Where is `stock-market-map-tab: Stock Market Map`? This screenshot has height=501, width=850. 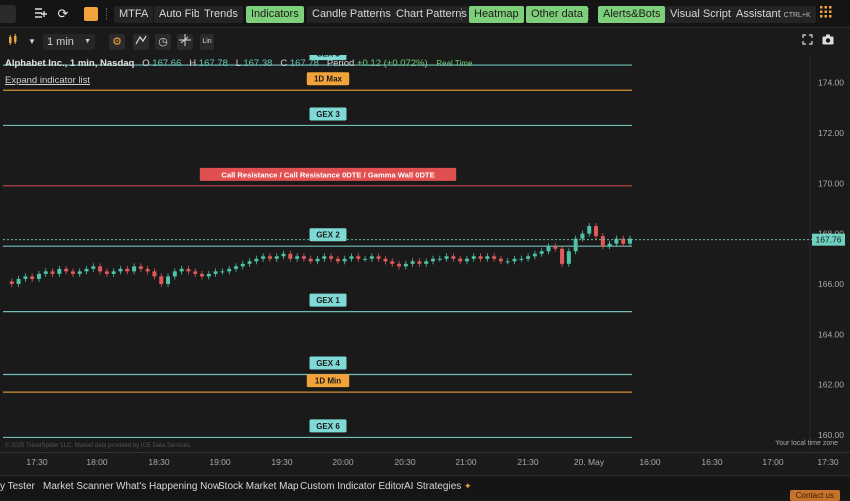 stock-market-map-tab: Stock Market Map is located at coordinates (258, 486).